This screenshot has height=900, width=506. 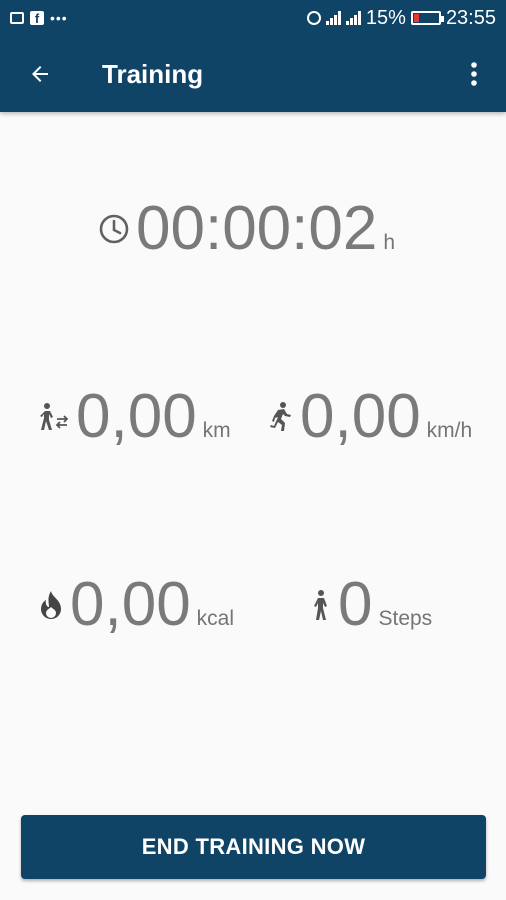 I want to click on distance-value: 0,00, so click(x=136, y=416).